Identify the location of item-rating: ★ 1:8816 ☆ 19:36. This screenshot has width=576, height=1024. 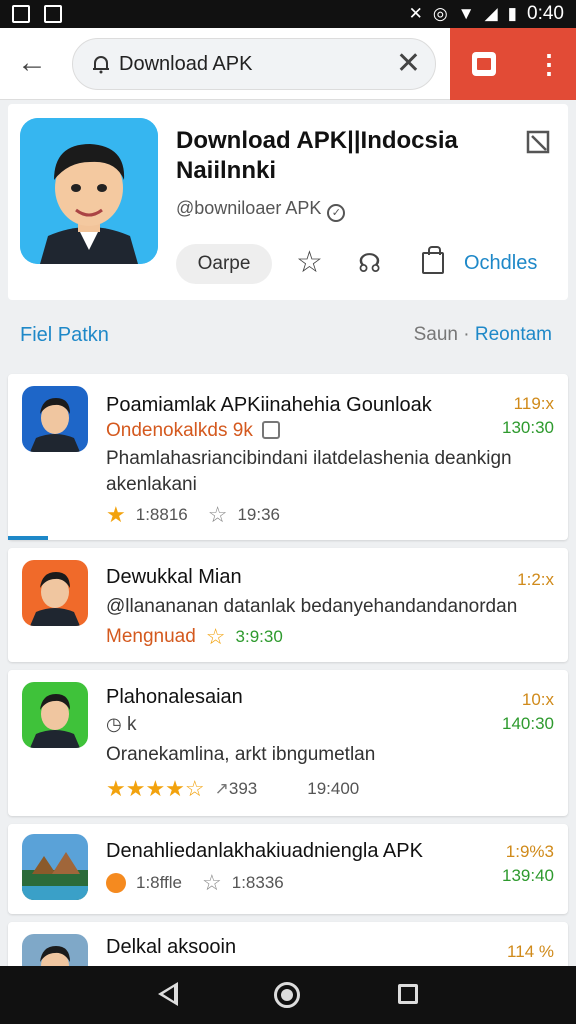
(193, 514).